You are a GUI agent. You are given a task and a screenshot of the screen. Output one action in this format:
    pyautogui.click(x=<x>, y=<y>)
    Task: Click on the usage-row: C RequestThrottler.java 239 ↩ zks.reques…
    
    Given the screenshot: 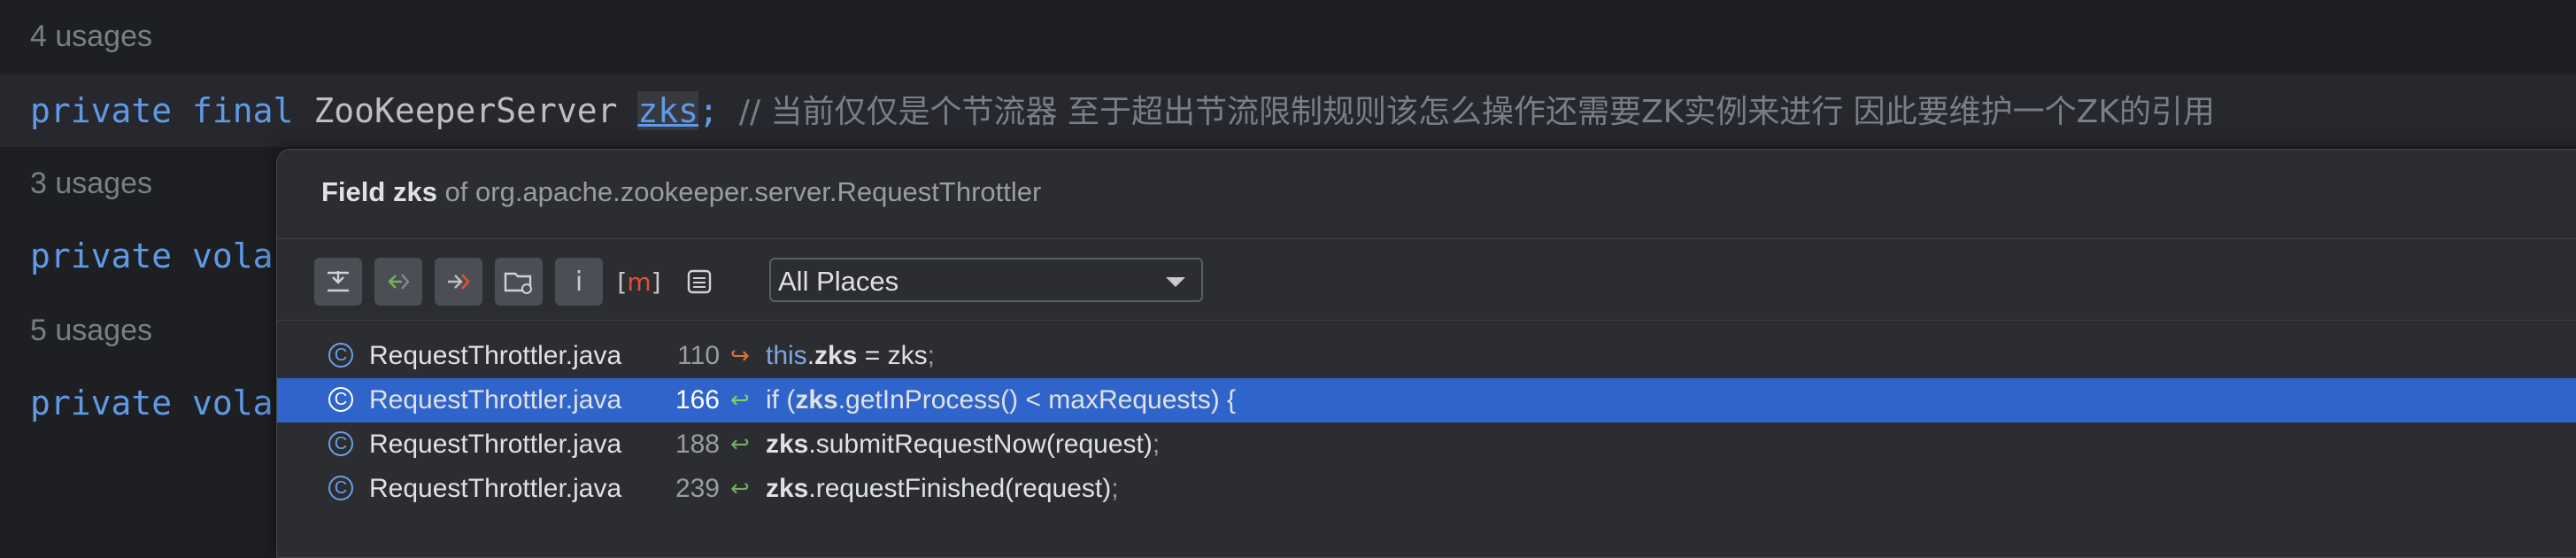 What is the action you would take?
    pyautogui.click(x=1426, y=489)
    